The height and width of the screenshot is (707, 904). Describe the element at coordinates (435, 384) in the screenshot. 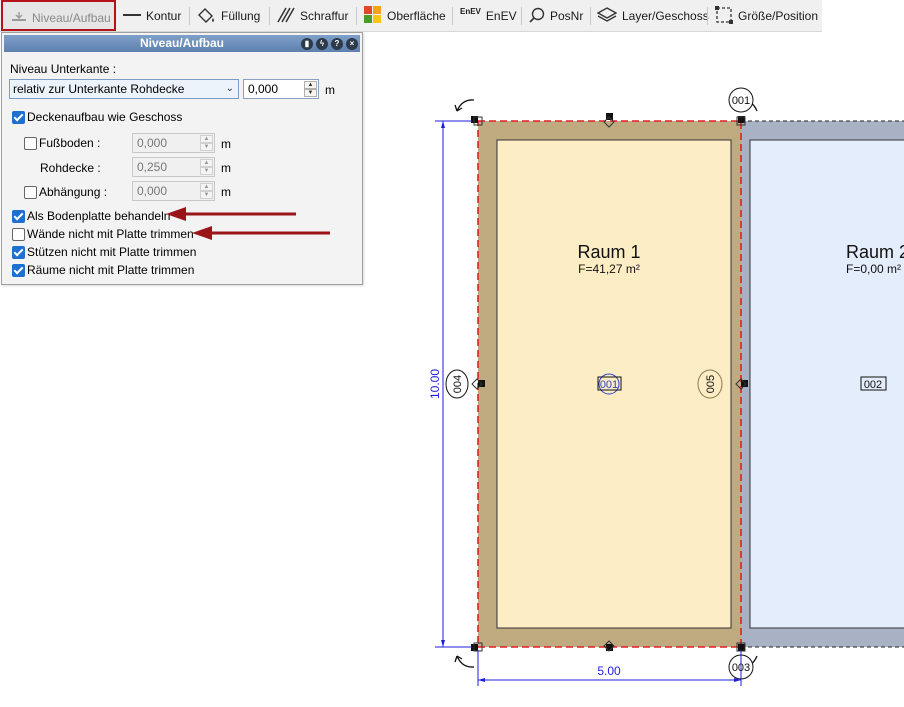

I see `dimension-vertical-label: 10.00` at that location.